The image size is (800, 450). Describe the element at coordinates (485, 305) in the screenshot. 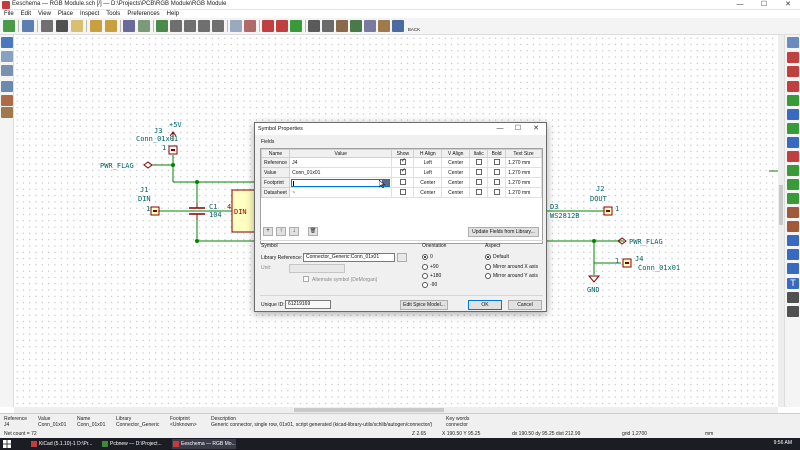

I see `ok-button: OK` at that location.